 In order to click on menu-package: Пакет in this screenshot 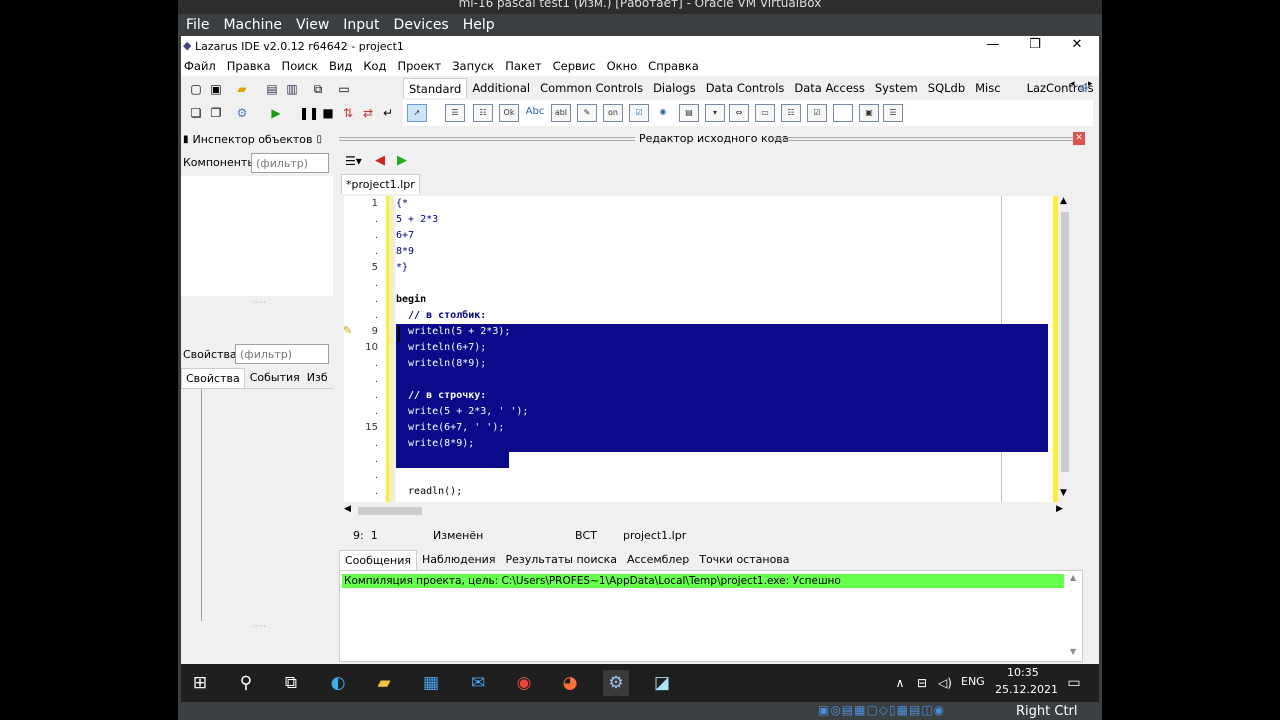, I will do `click(523, 66)`.